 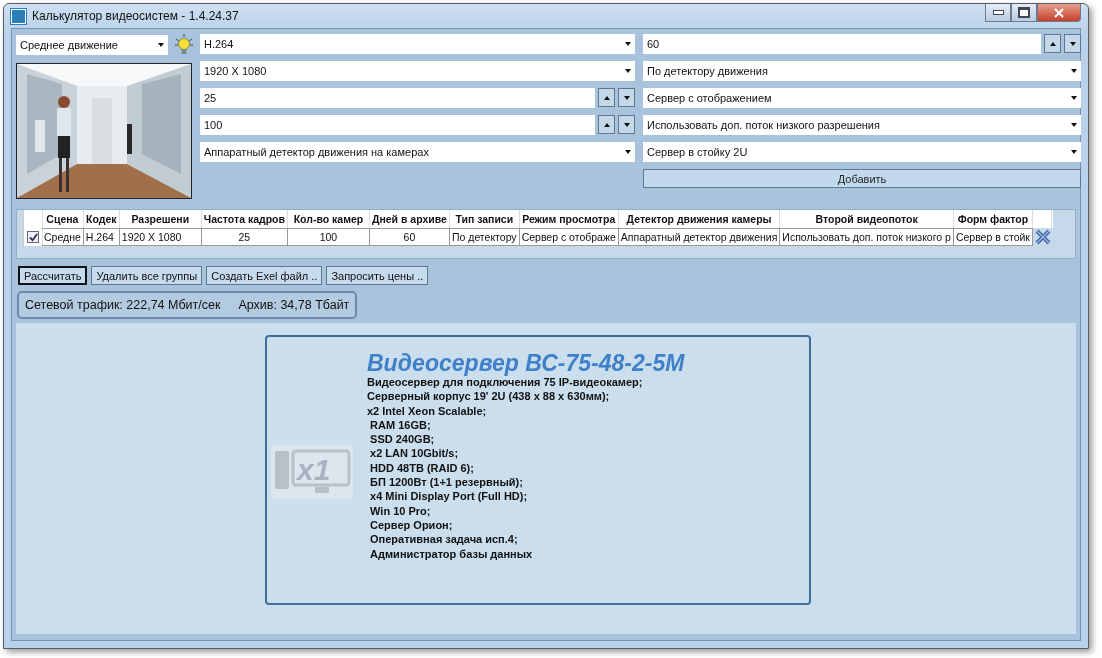 I want to click on spec-line: Администратор базы данных, so click(x=451, y=553).